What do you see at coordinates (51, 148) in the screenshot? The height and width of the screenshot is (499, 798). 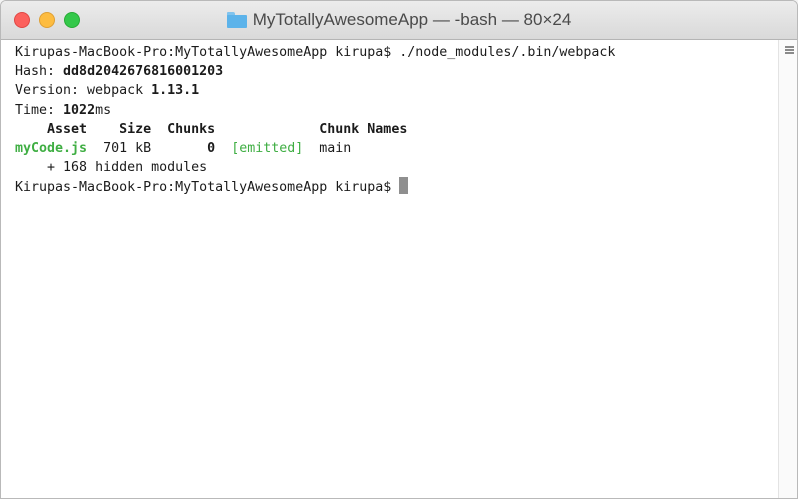 I see `row-asset: myCode.js` at bounding box center [51, 148].